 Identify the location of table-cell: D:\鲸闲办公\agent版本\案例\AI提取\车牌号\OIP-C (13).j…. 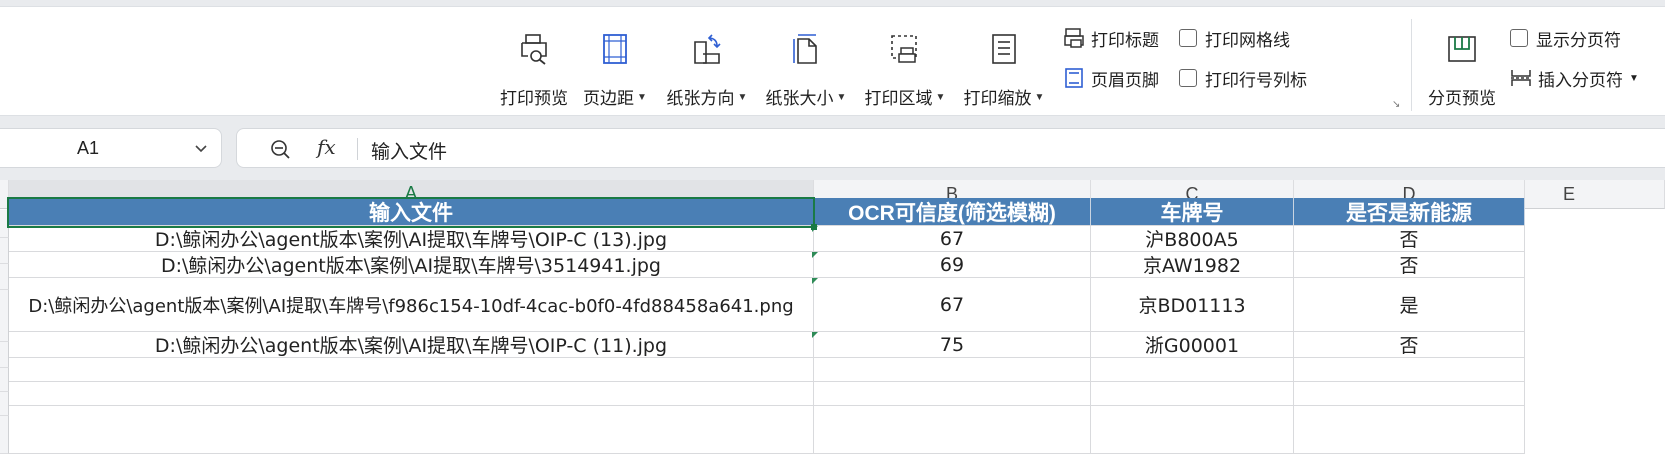
(411, 239).